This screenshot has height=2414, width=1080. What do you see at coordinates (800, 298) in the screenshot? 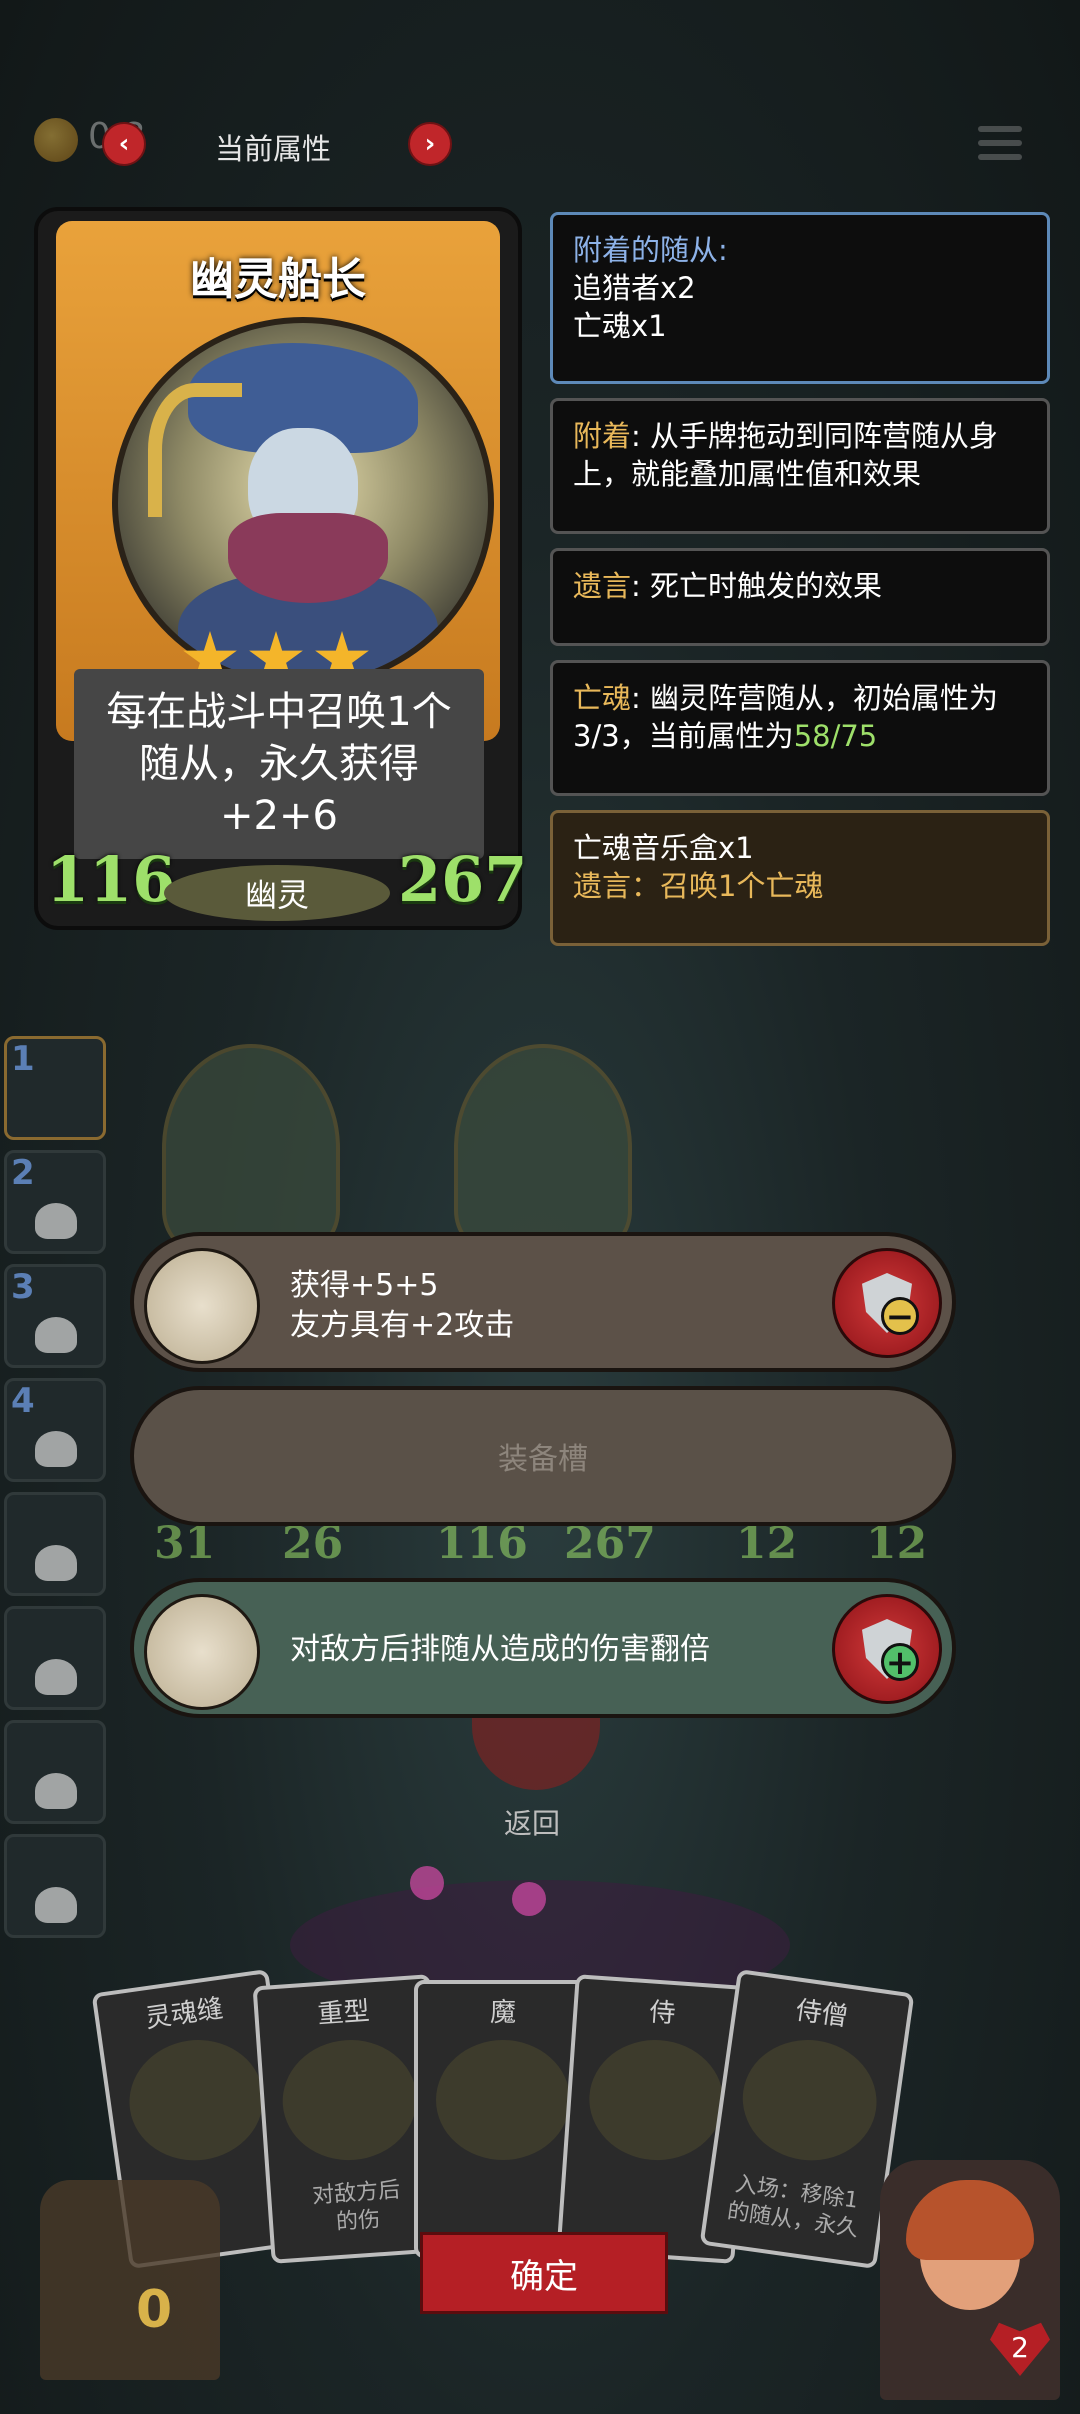
I see `attached-minions-panel: 附着的随从: 追猎者x2 亡魂x1` at bounding box center [800, 298].